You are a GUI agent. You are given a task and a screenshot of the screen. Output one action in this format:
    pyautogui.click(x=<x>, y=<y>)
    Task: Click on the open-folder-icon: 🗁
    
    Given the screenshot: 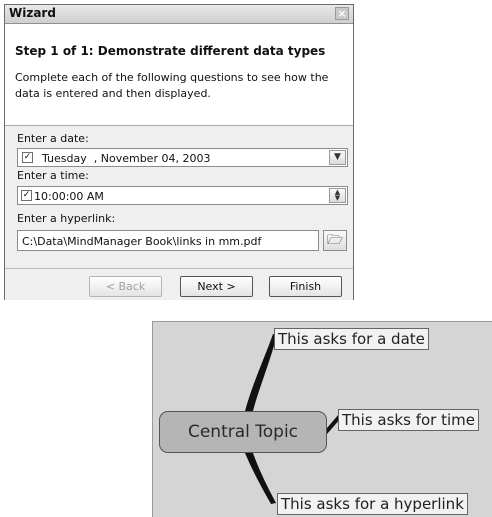 What is the action you would take?
    pyautogui.click(x=335, y=240)
    